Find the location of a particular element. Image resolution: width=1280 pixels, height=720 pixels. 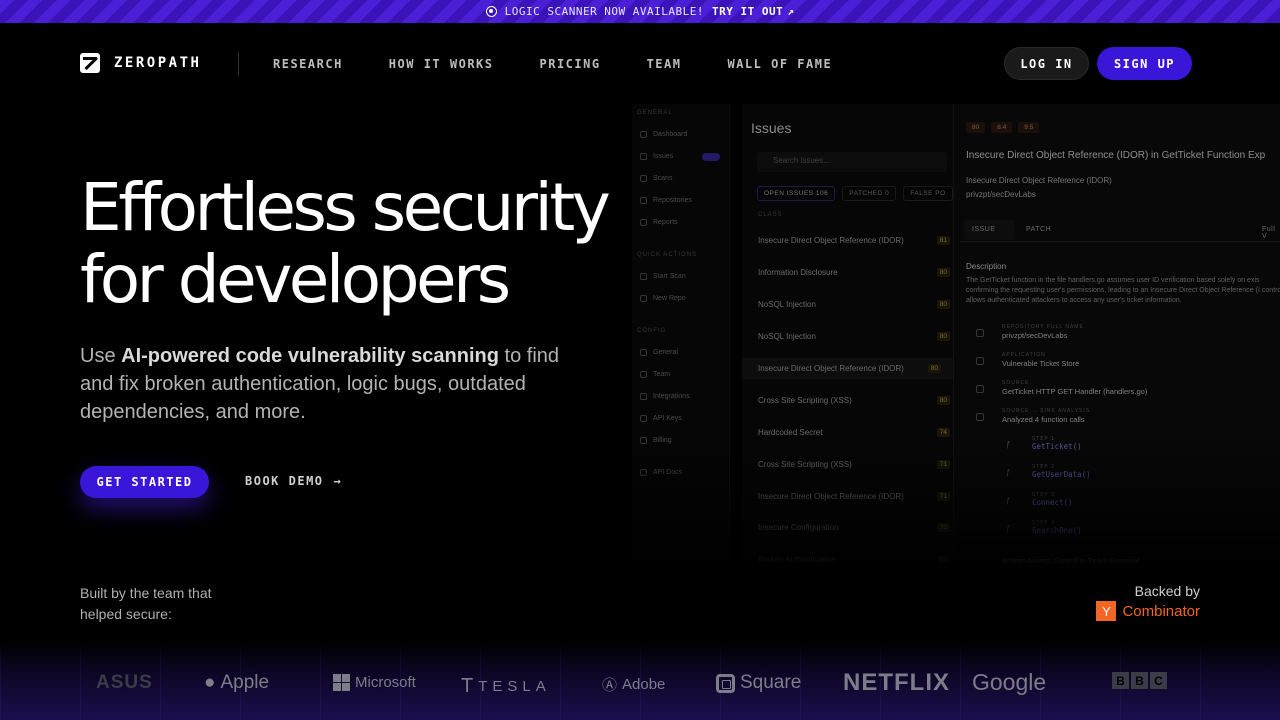

tesla-wordmark: TESLA is located at coordinates (514, 686).